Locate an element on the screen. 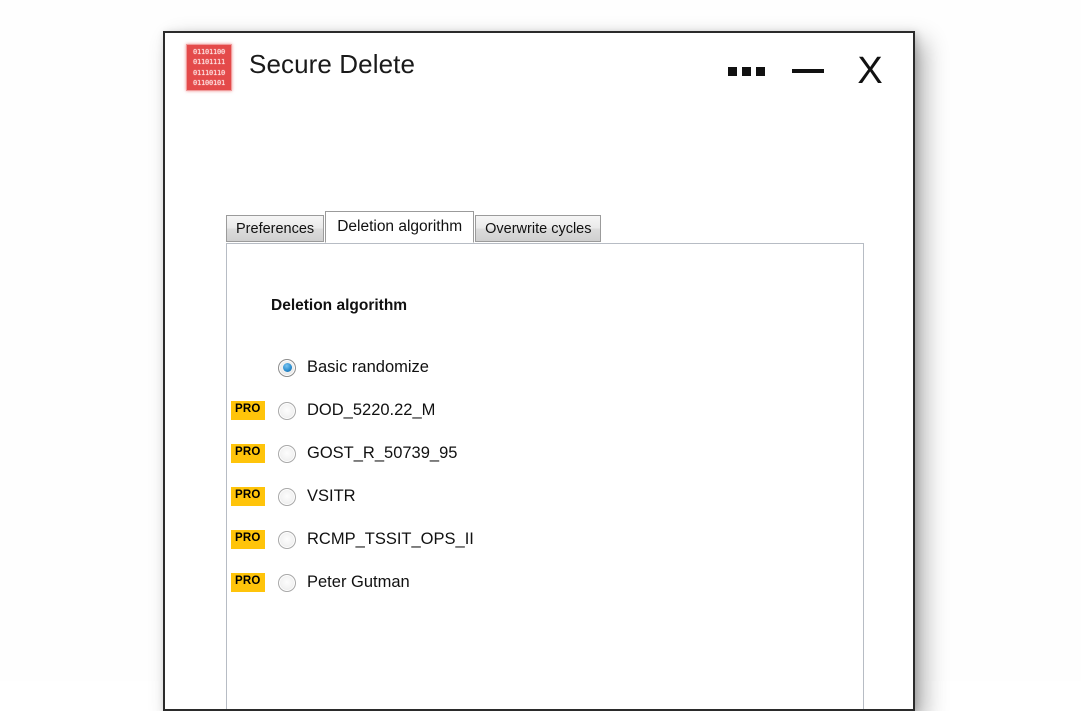  window-controls: X is located at coordinates (808, 71).